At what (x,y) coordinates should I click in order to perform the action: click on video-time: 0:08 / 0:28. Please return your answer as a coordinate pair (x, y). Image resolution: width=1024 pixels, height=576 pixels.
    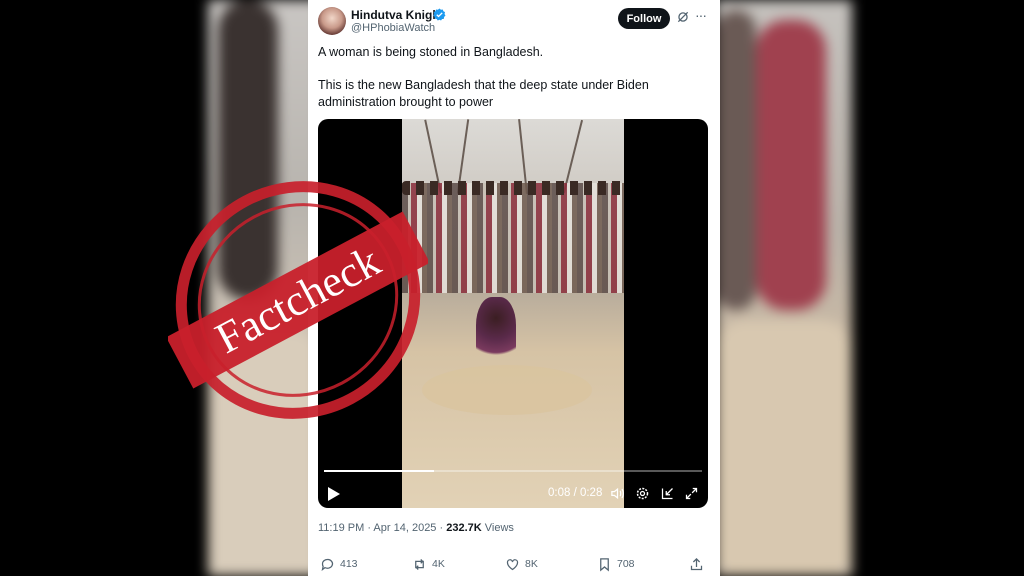
    Looking at the image, I should click on (575, 493).